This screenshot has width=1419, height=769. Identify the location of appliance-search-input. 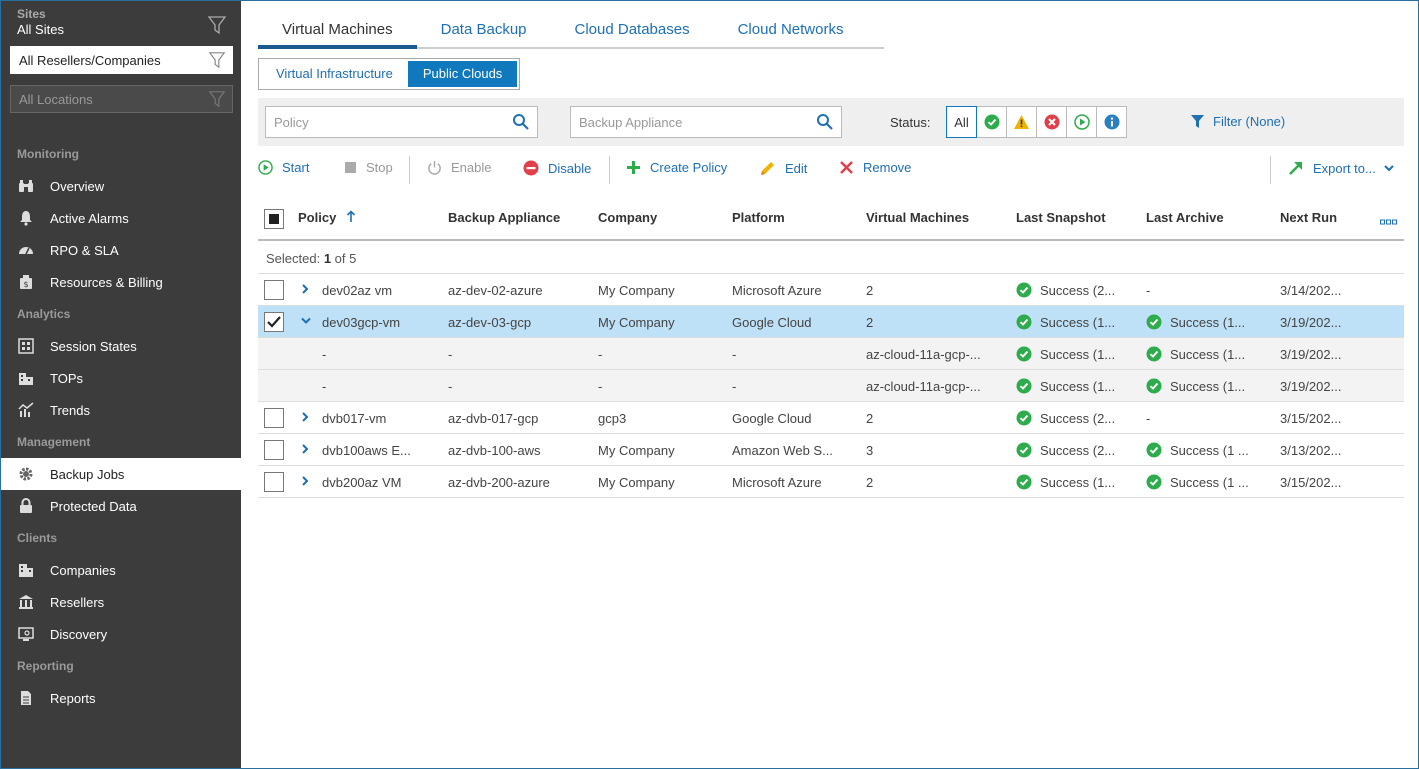
(706, 122).